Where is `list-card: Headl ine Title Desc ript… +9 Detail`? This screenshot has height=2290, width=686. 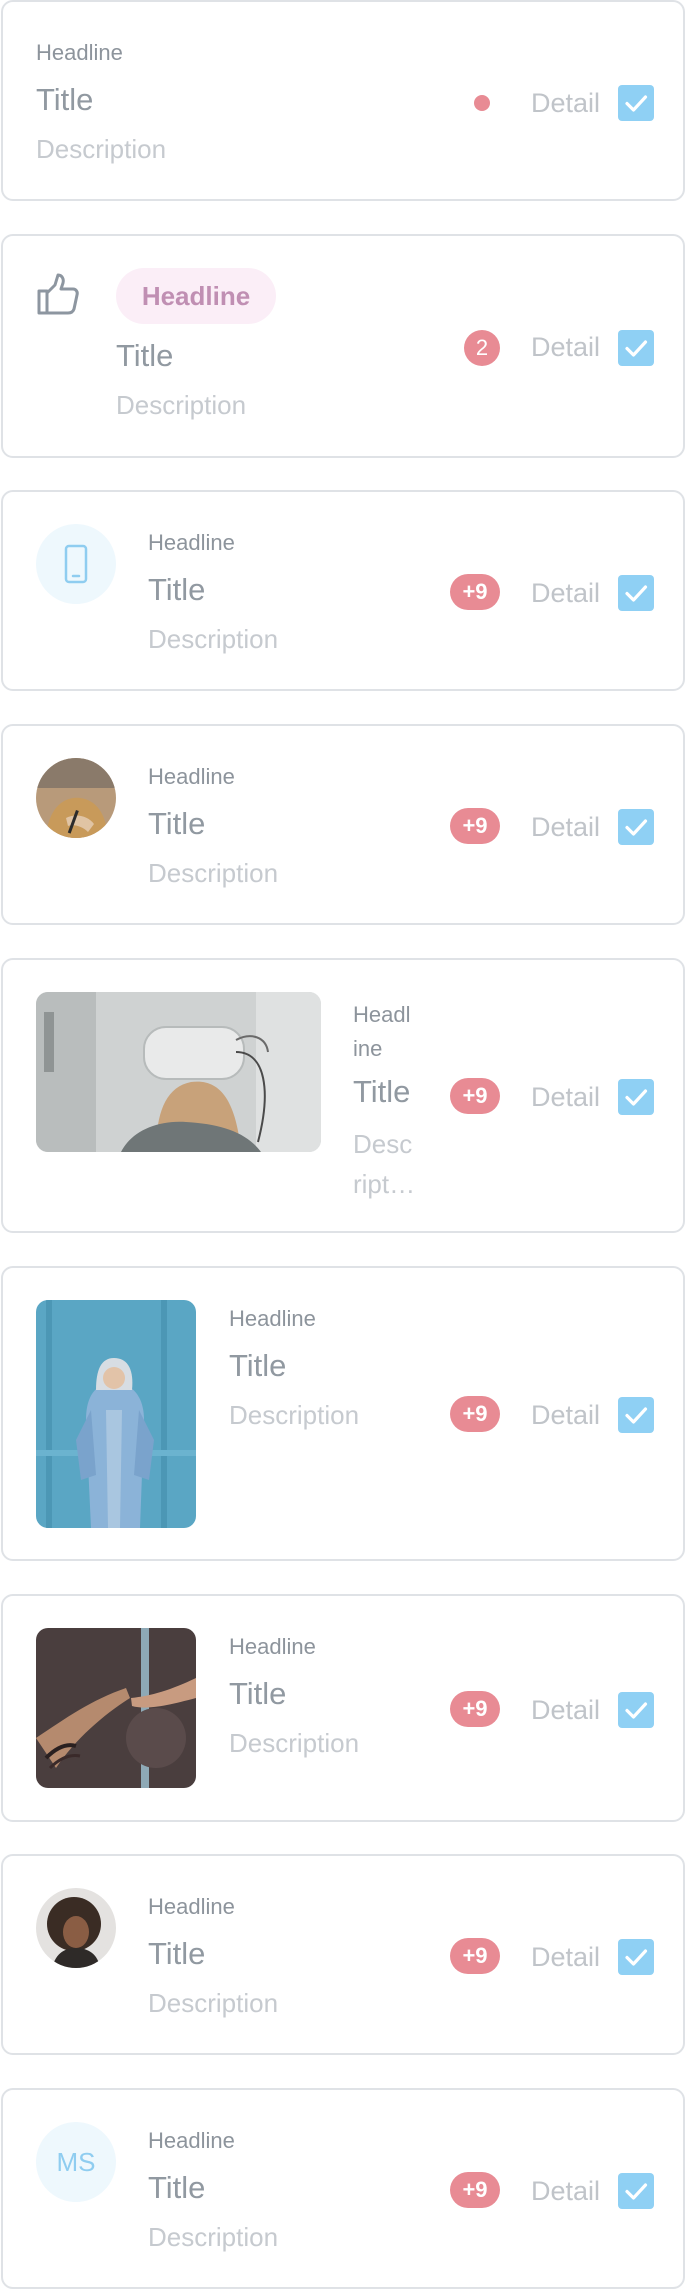
list-card: Headl ine Title Desc ript… +9 Detail is located at coordinates (343, 1095).